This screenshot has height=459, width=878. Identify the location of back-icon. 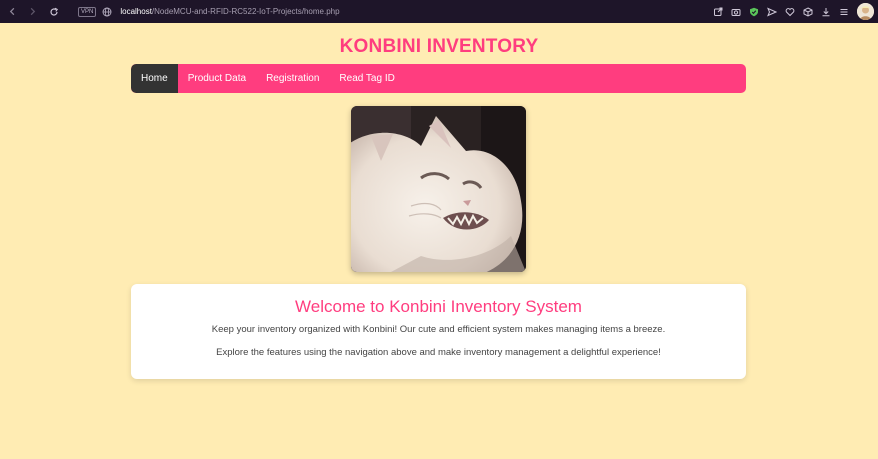
(12, 11).